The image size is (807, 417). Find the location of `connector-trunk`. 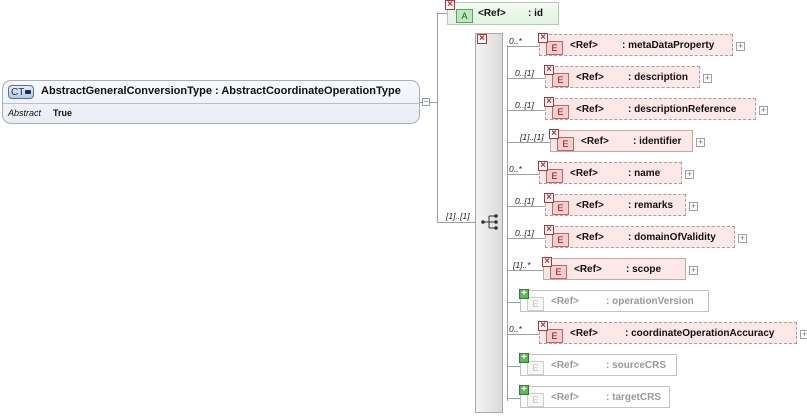

connector-trunk is located at coordinates (437, 118).